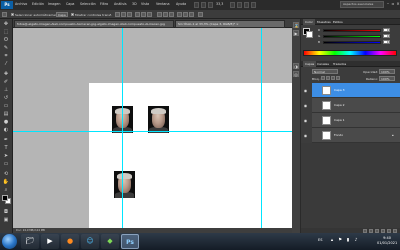 The width and height of the screenshot is (400, 250). Describe the element at coordinates (6, 82) in the screenshot. I see `brush-tool-icon: ✐` at that location.